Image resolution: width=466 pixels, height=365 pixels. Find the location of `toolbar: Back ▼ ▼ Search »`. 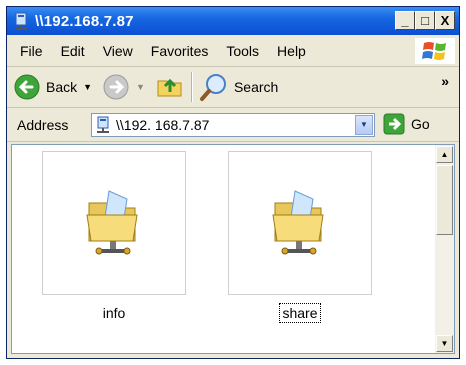

toolbar: Back ▼ ▼ Search » is located at coordinates (233, 87).